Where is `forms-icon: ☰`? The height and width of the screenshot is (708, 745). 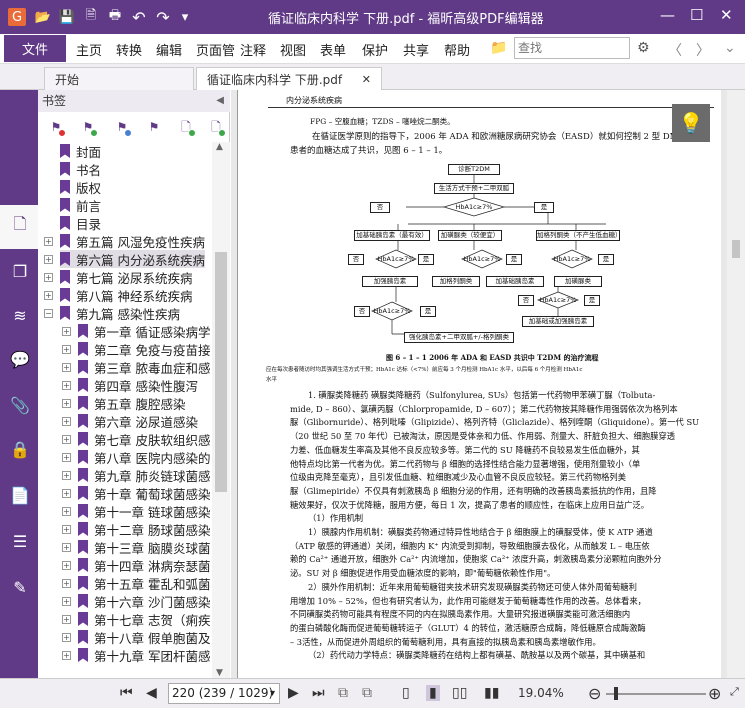 forms-icon: ☰ is located at coordinates (20, 541).